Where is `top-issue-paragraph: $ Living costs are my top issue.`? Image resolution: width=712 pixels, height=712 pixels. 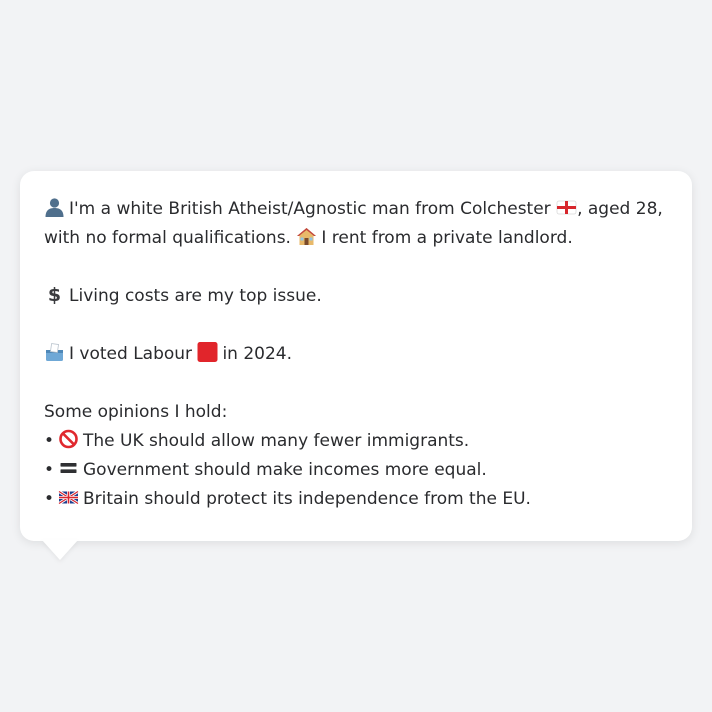 top-issue-paragraph: $ Living costs are my top issue. is located at coordinates (356, 296).